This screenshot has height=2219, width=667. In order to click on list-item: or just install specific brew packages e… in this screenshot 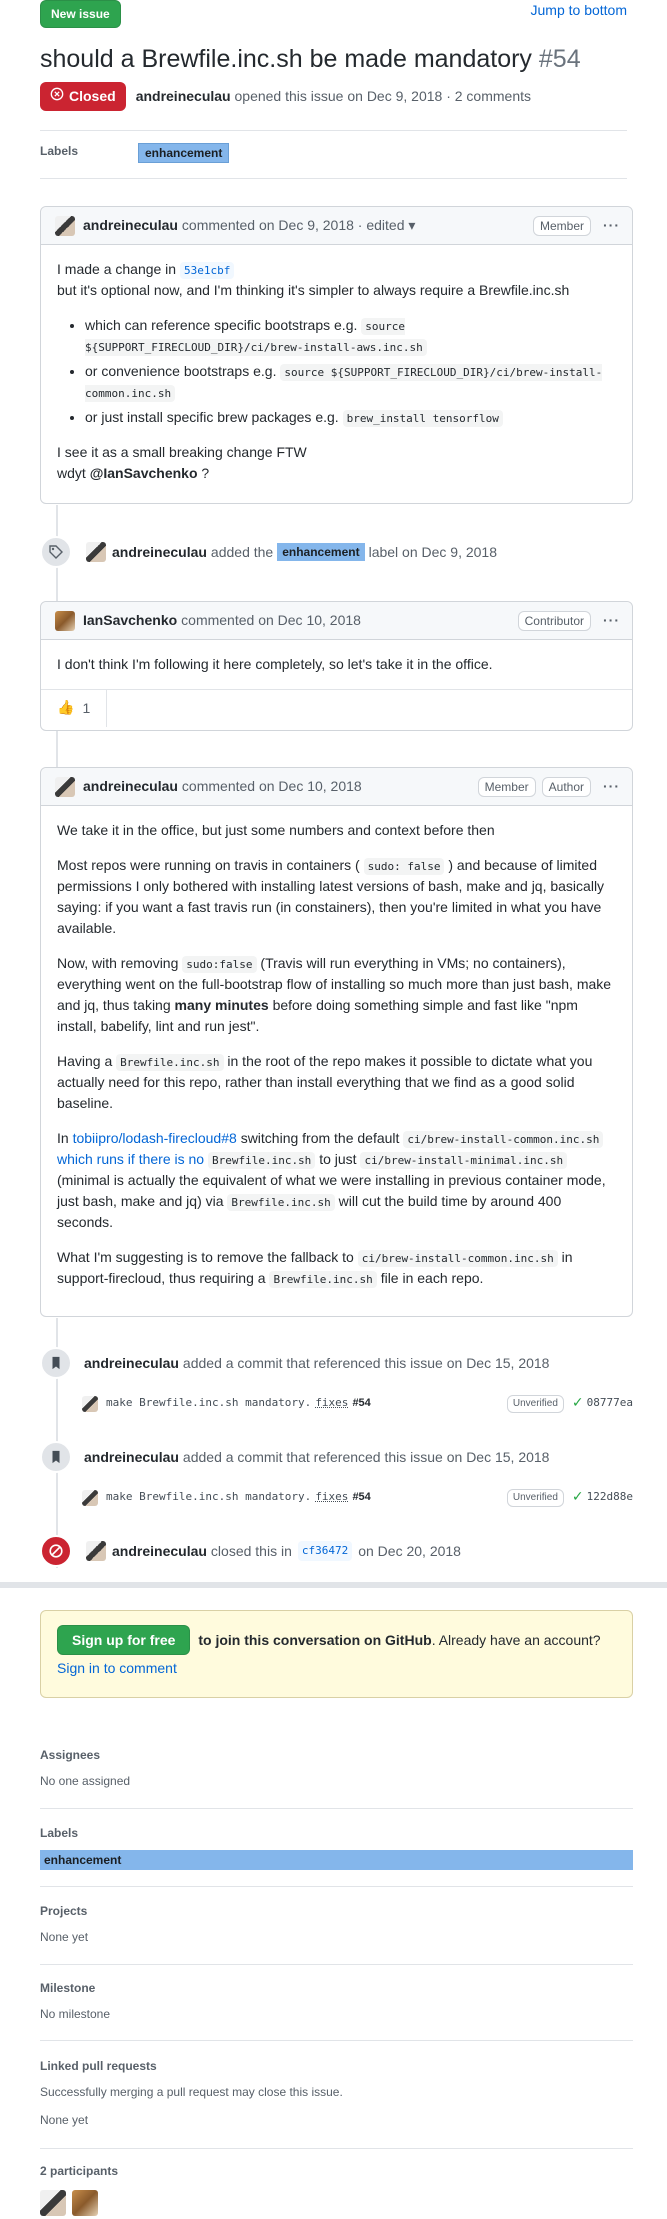, I will do `click(350, 417)`.